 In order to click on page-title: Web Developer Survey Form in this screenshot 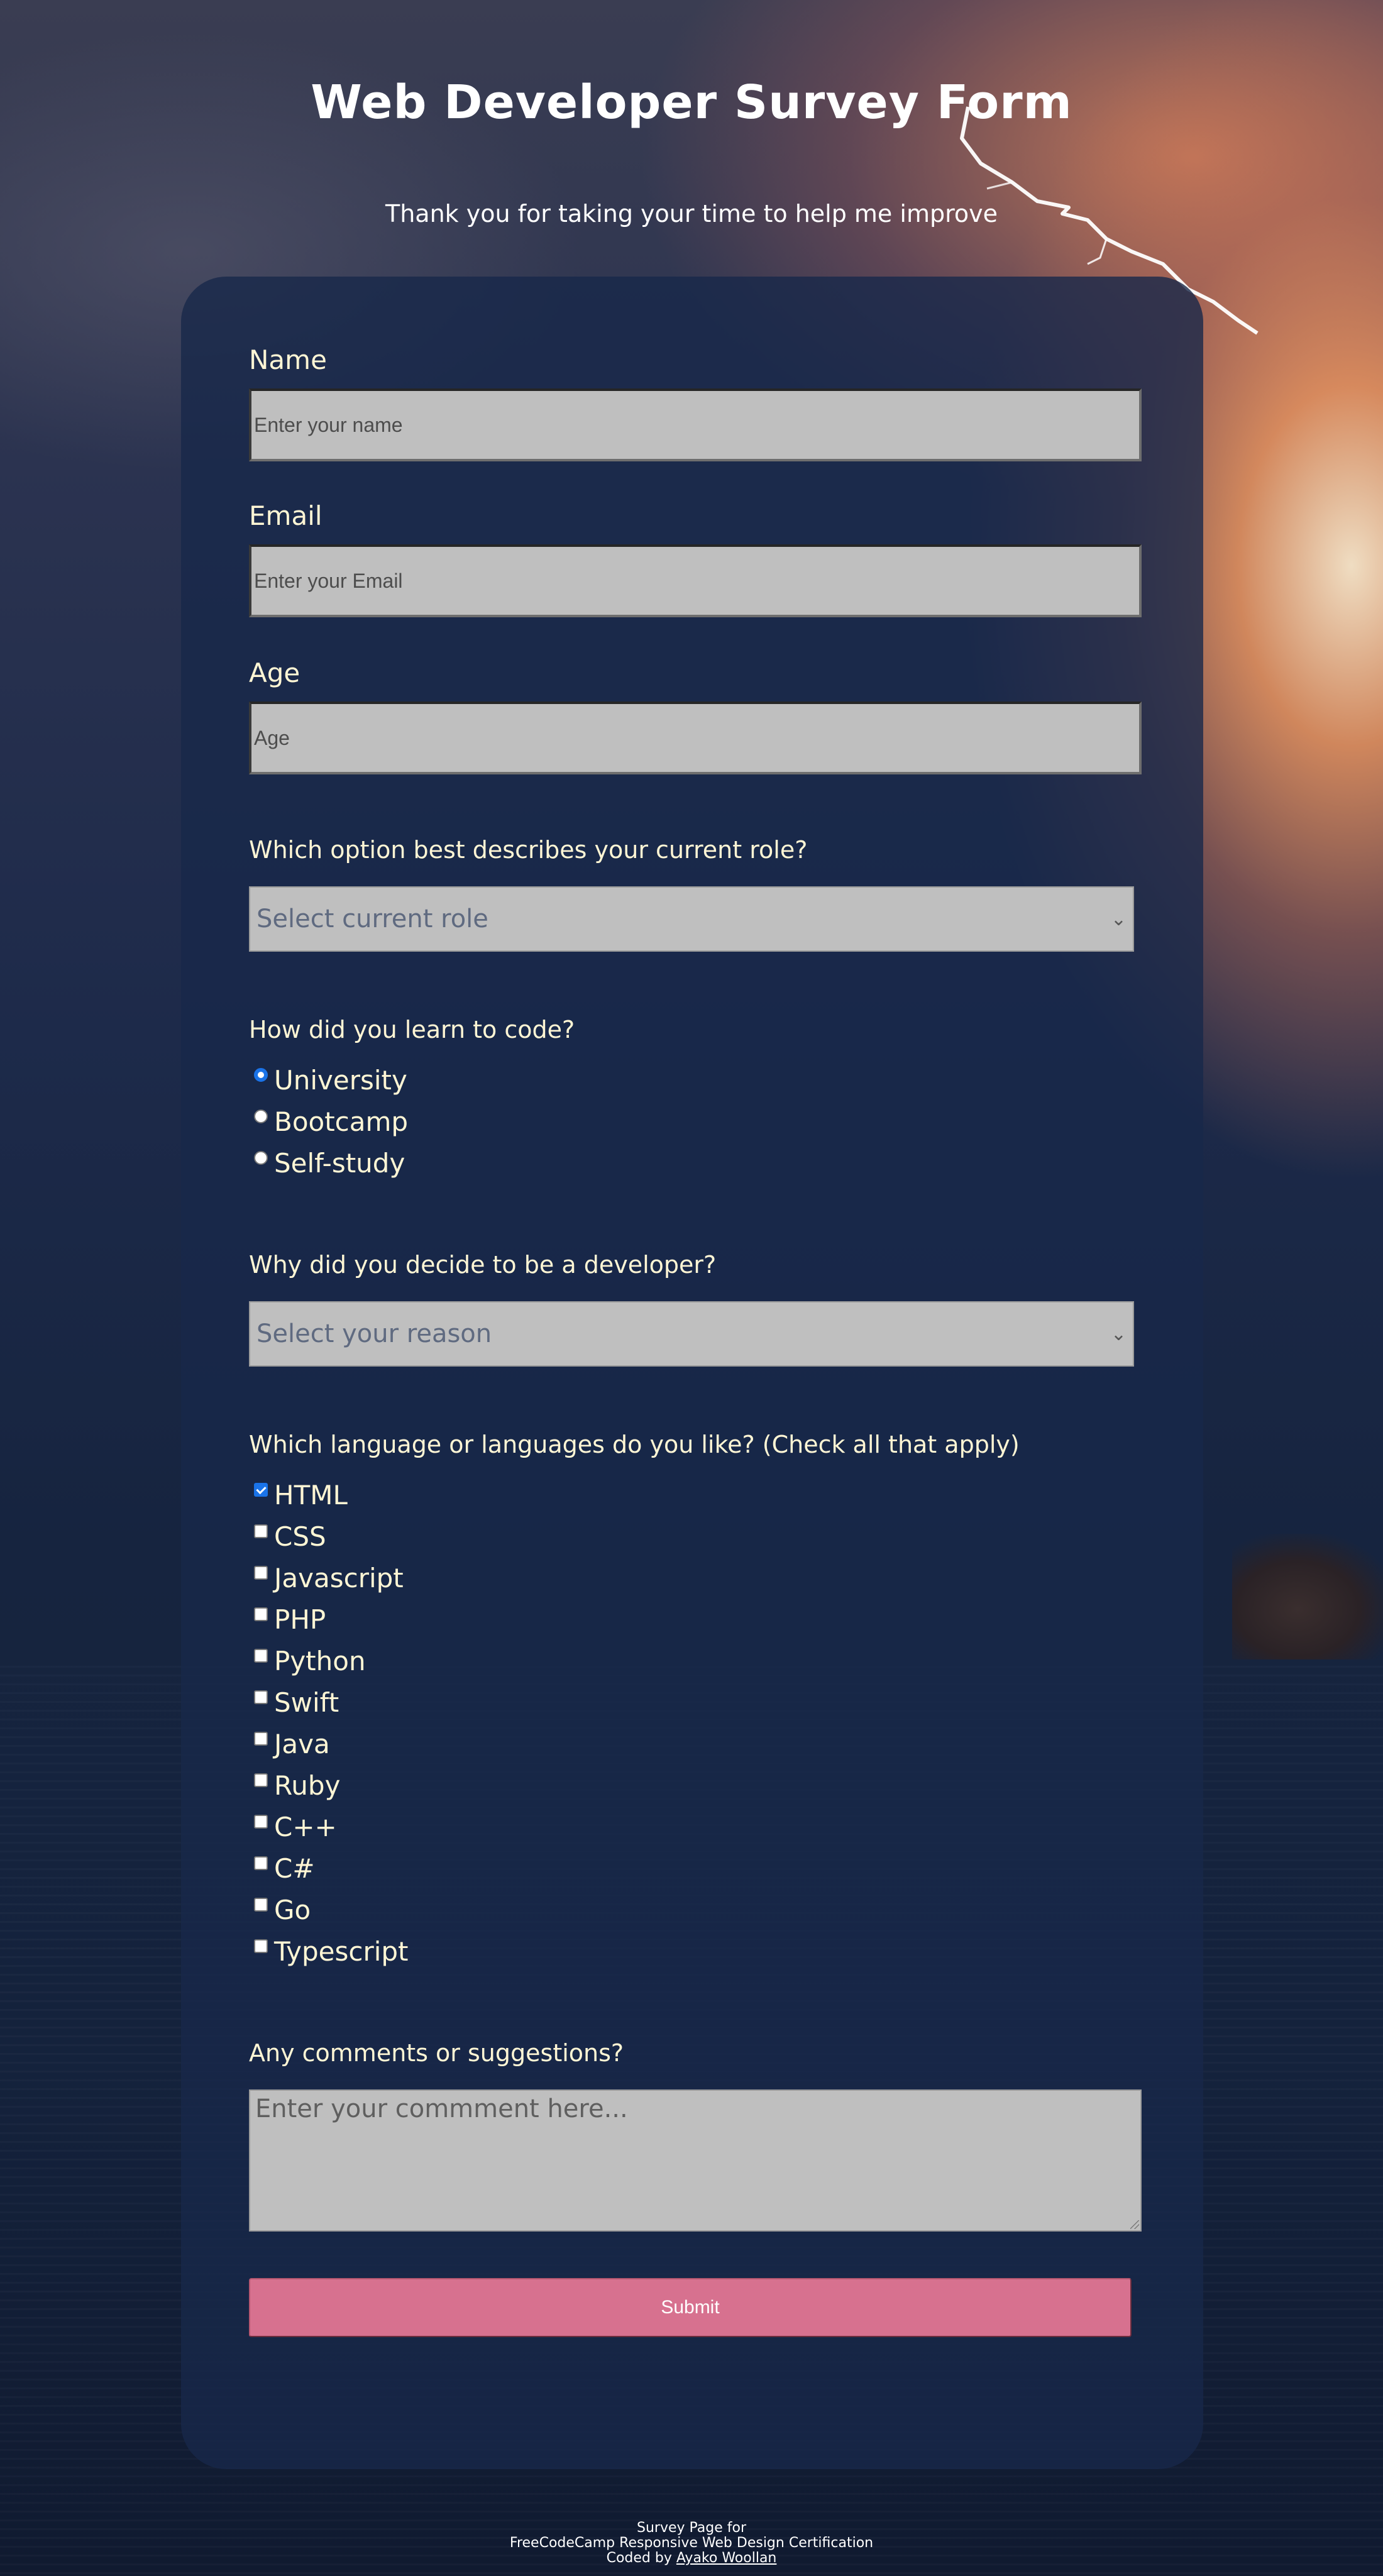, I will do `click(691, 102)`.